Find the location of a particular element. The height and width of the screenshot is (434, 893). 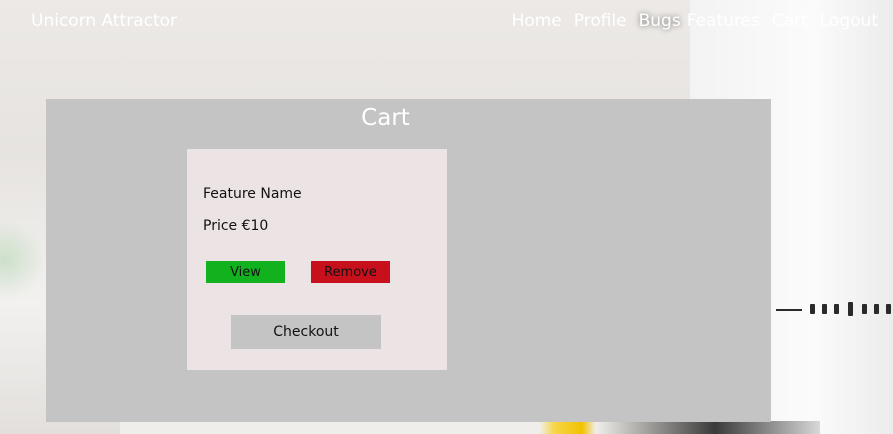

nav-features: Features is located at coordinates (723, 21).